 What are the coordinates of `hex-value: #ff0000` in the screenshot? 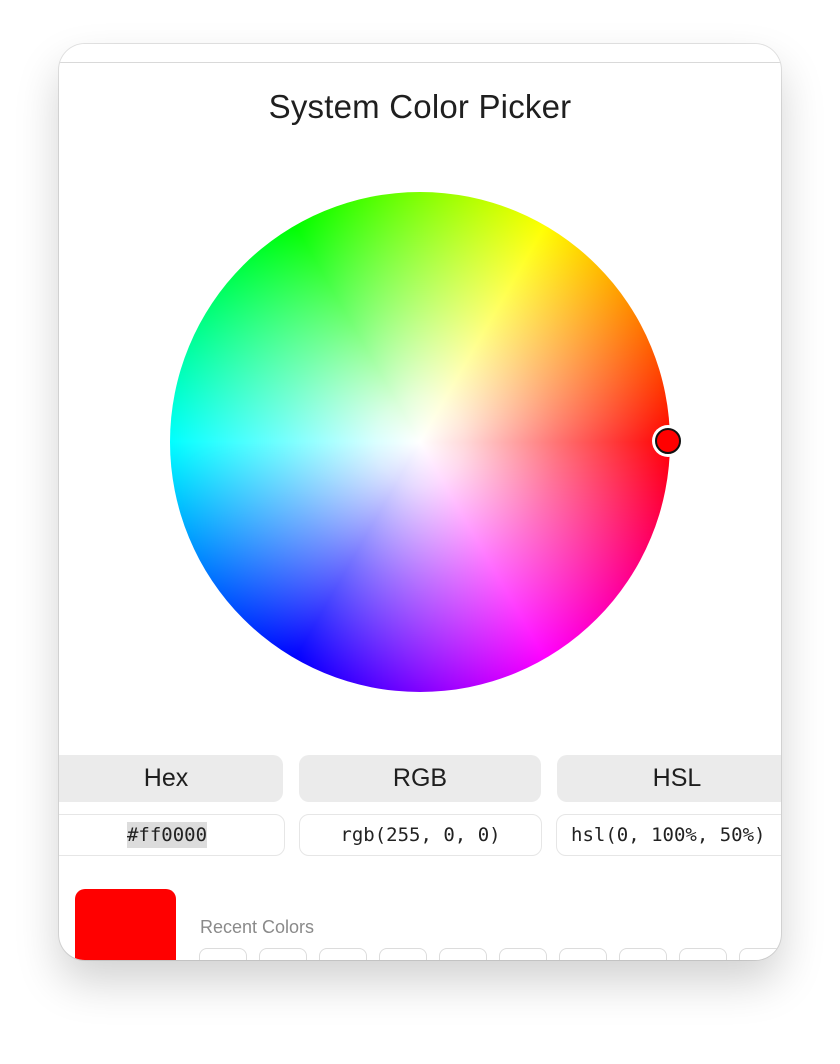 It's located at (167, 835).